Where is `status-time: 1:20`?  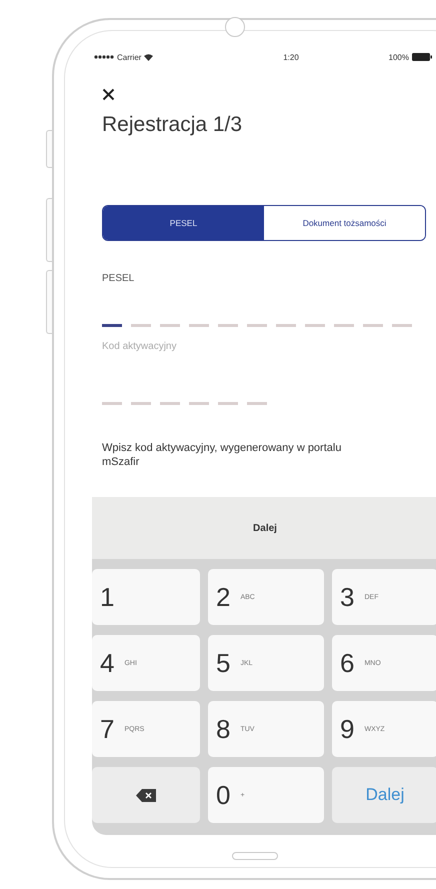 status-time: 1:20 is located at coordinates (291, 57).